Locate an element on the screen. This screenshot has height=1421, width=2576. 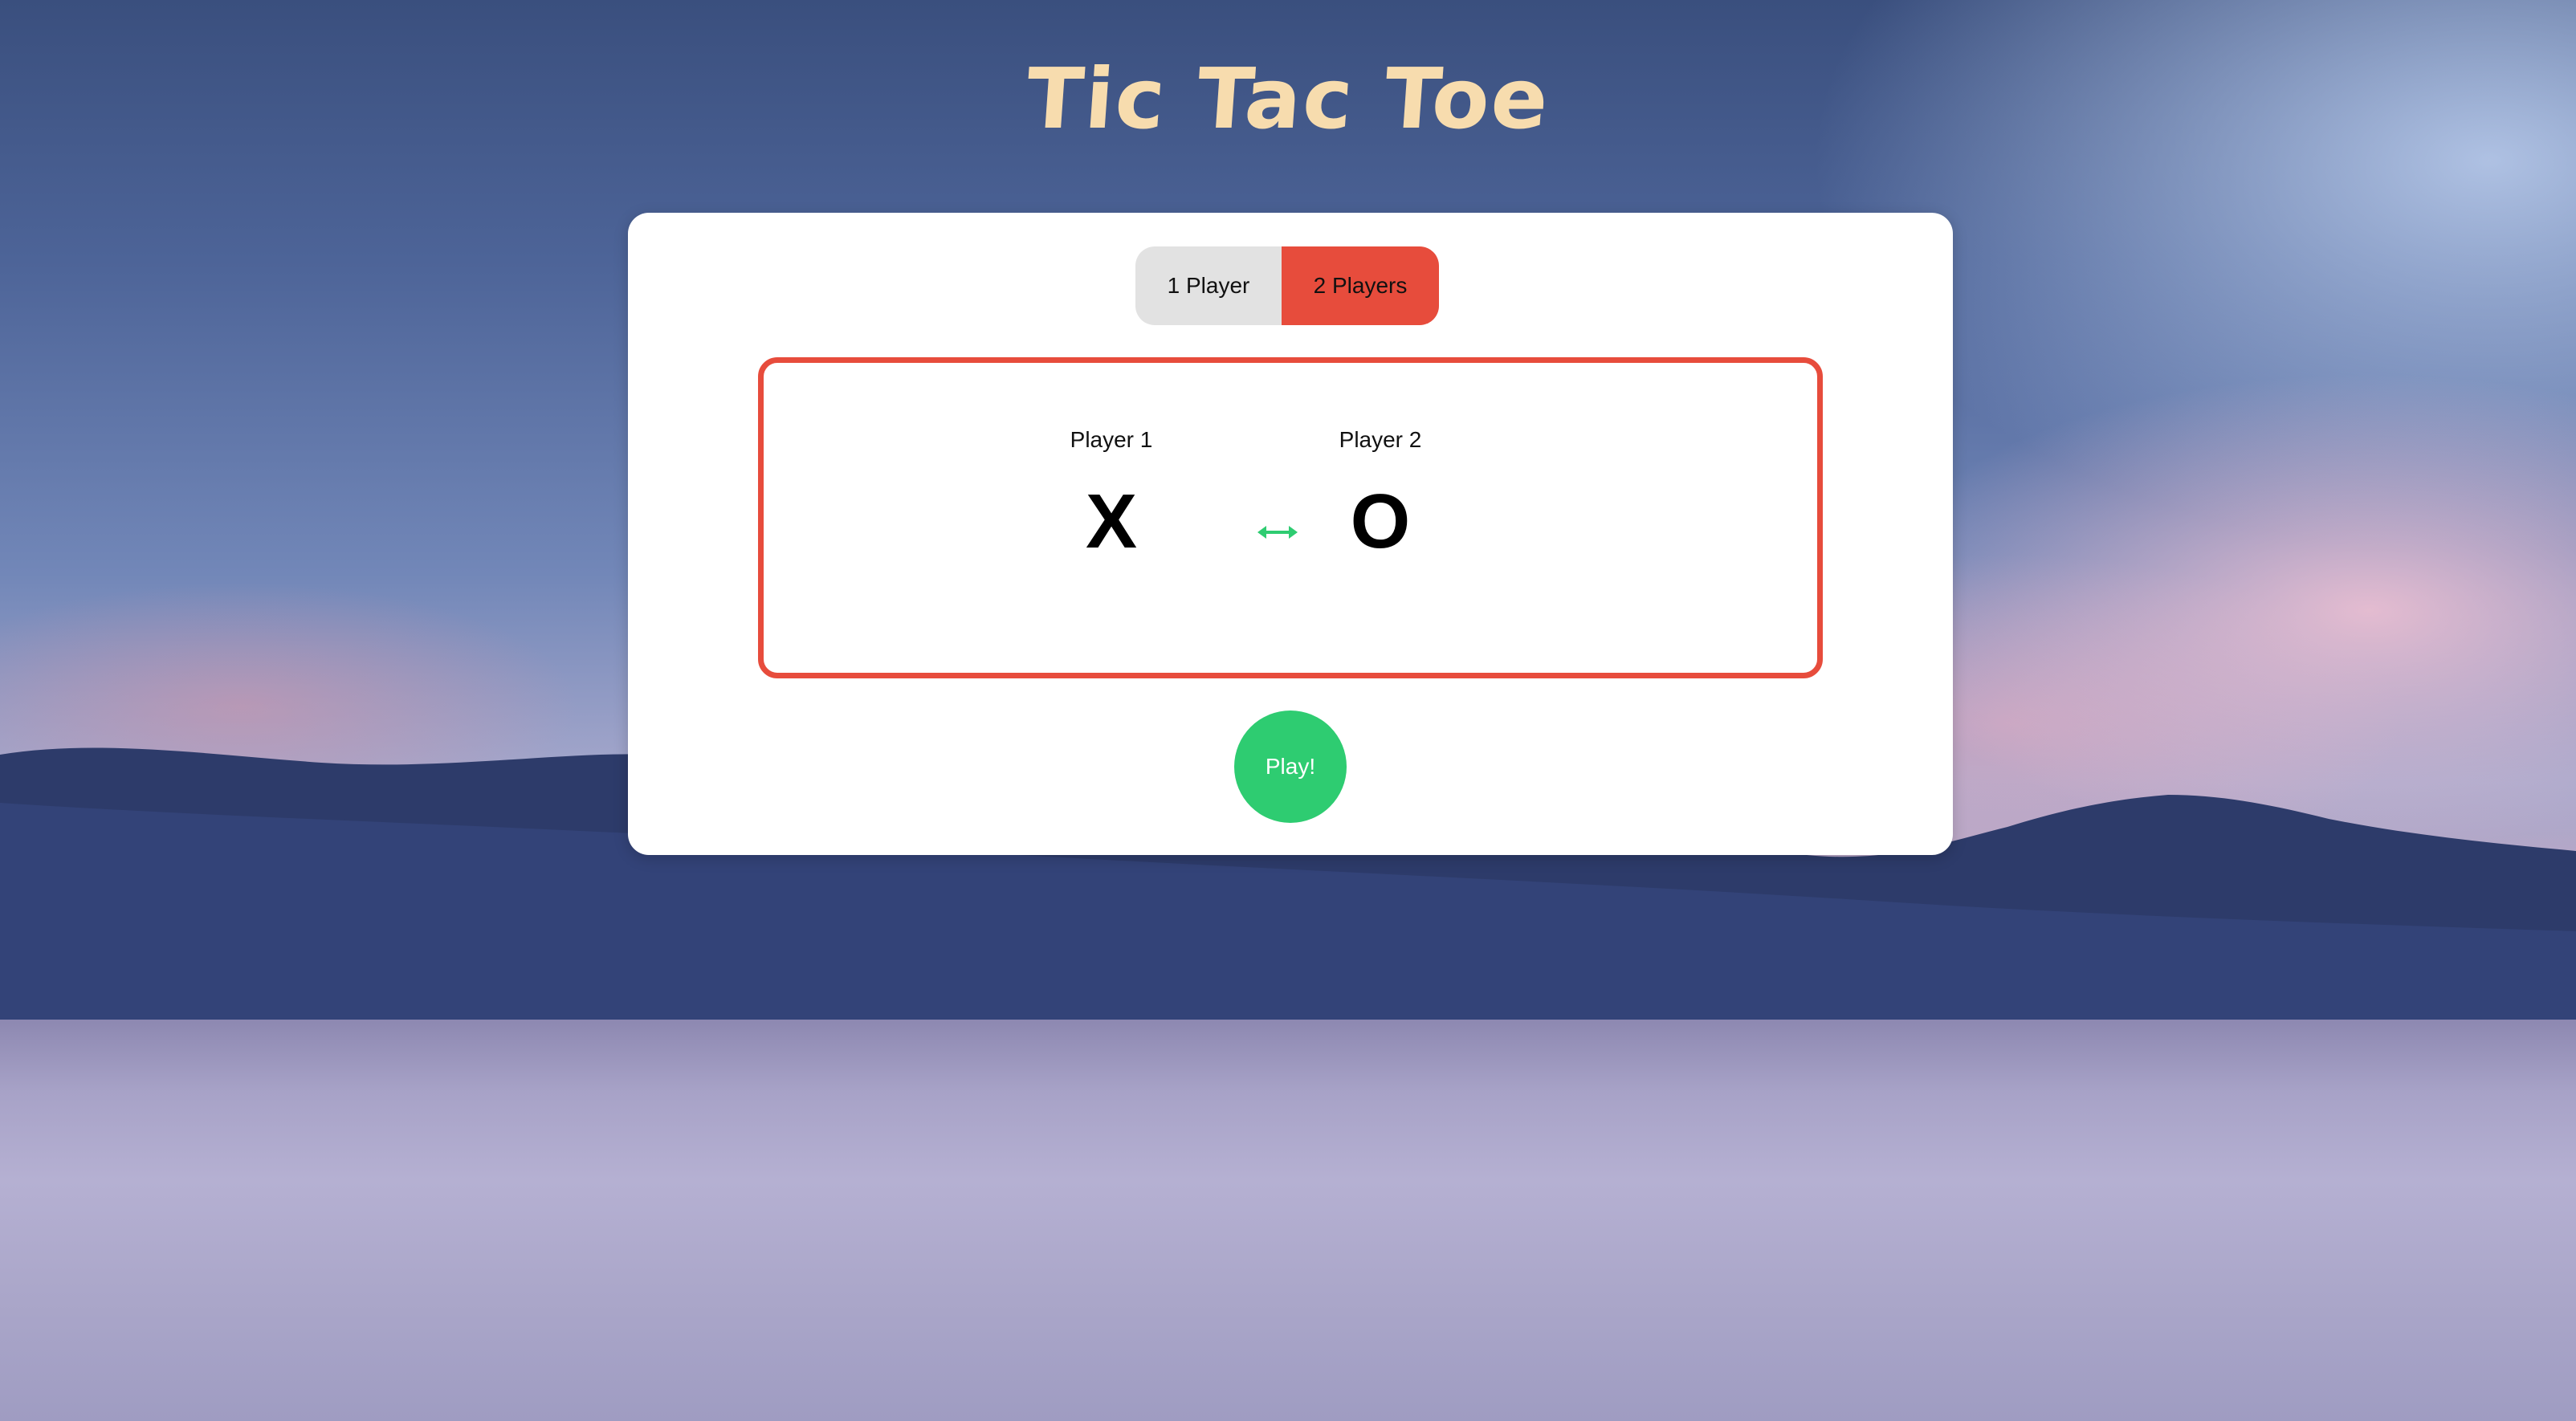
play-button: Play! is located at coordinates (1290, 767).